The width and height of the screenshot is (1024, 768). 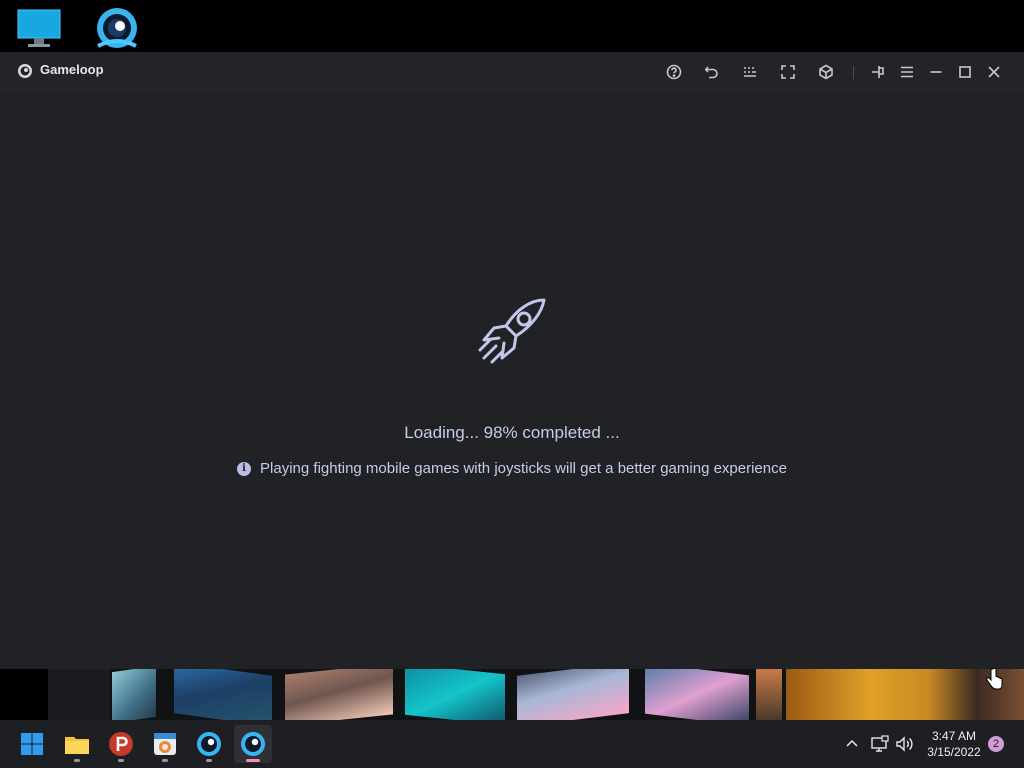 I want to click on clock: 3:47 AM 3/15/2022, so click(x=954, y=744).